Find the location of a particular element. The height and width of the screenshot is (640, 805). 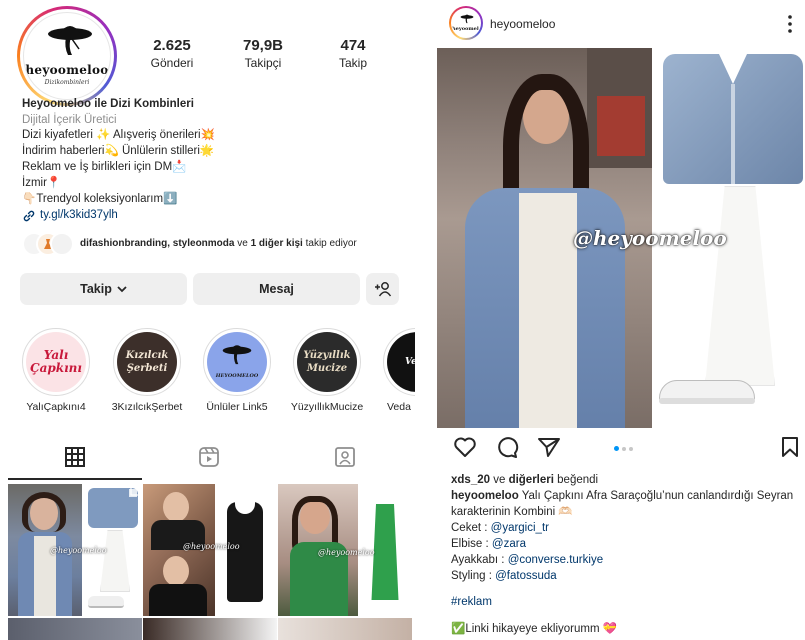

highlight-label: YüzyıllıkMucize is located at coordinates (327, 407).